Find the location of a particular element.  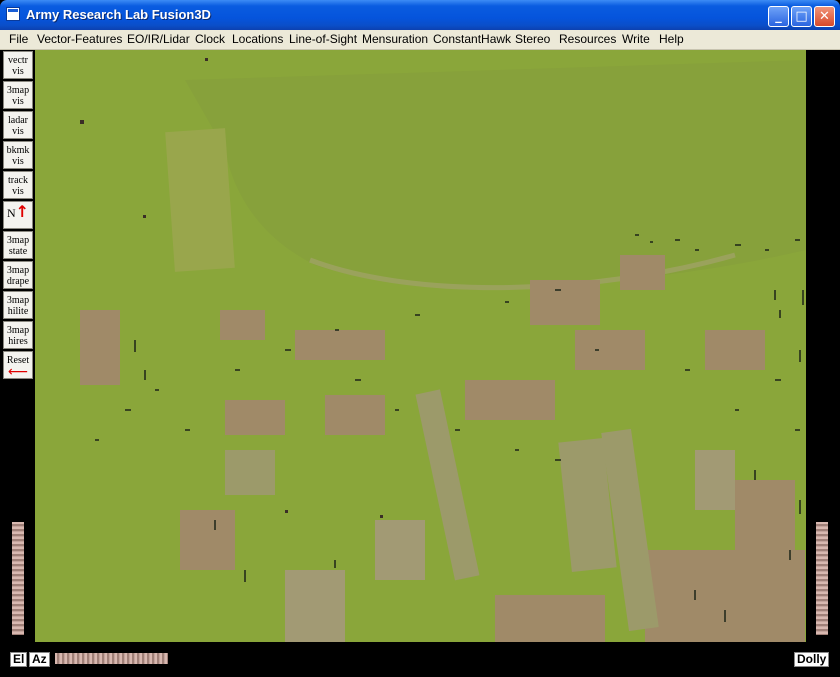

button-label: drape is located at coordinates (18, 281).